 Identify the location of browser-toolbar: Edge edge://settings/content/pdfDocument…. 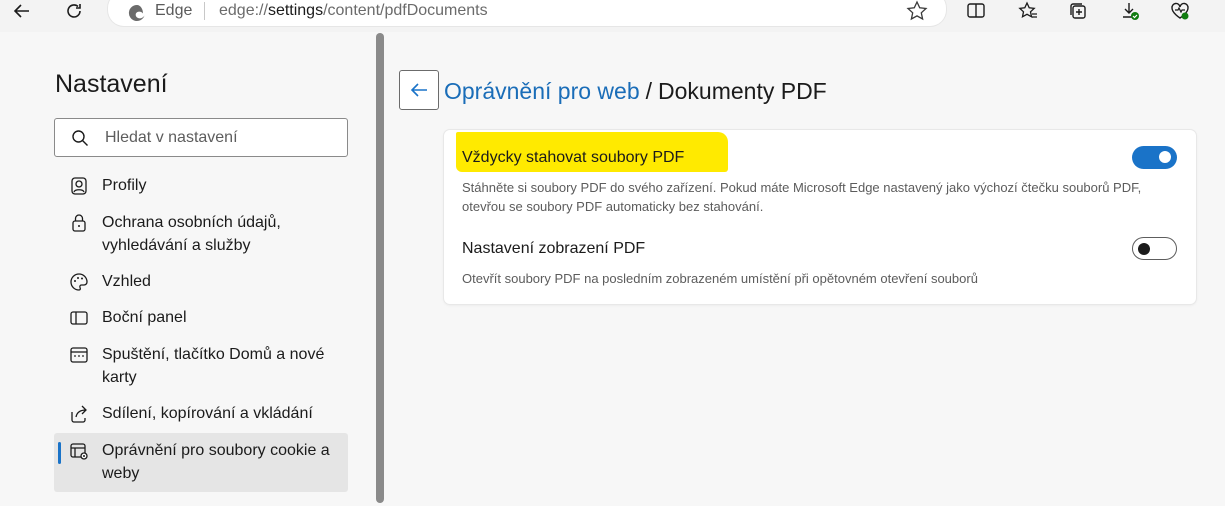
(612, 16).